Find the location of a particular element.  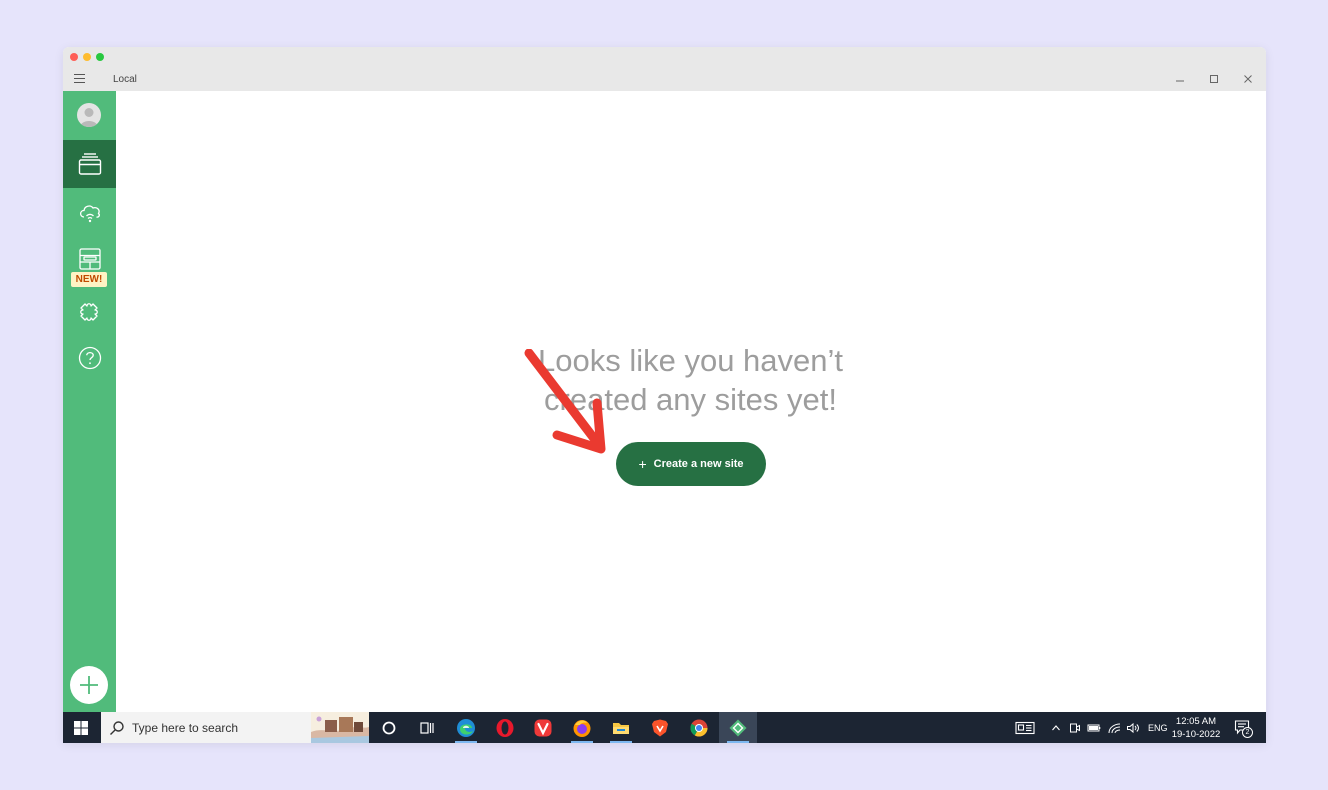

minimize-dot-icon is located at coordinates (87, 57).